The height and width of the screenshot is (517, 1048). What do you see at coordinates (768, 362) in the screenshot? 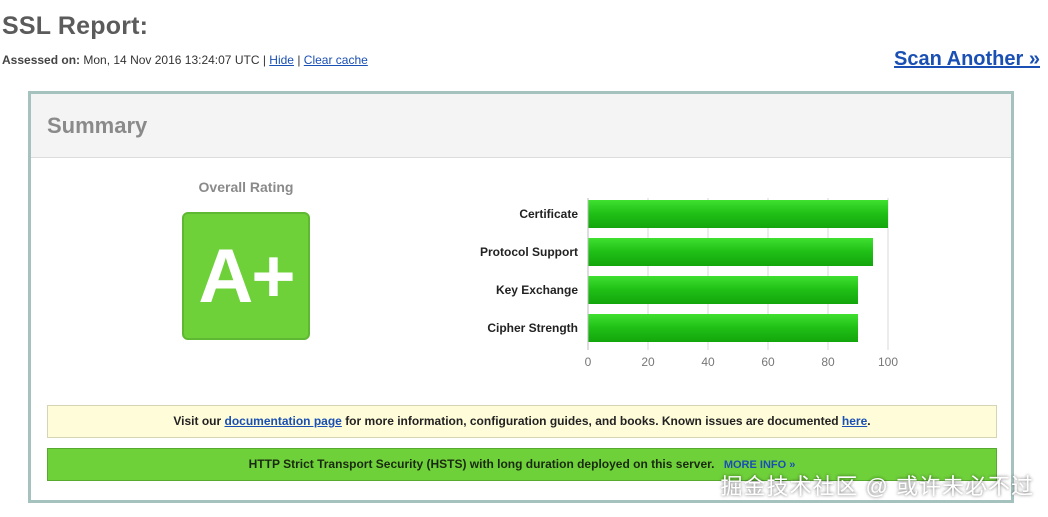
I see `x-tick-label: 60` at bounding box center [768, 362].